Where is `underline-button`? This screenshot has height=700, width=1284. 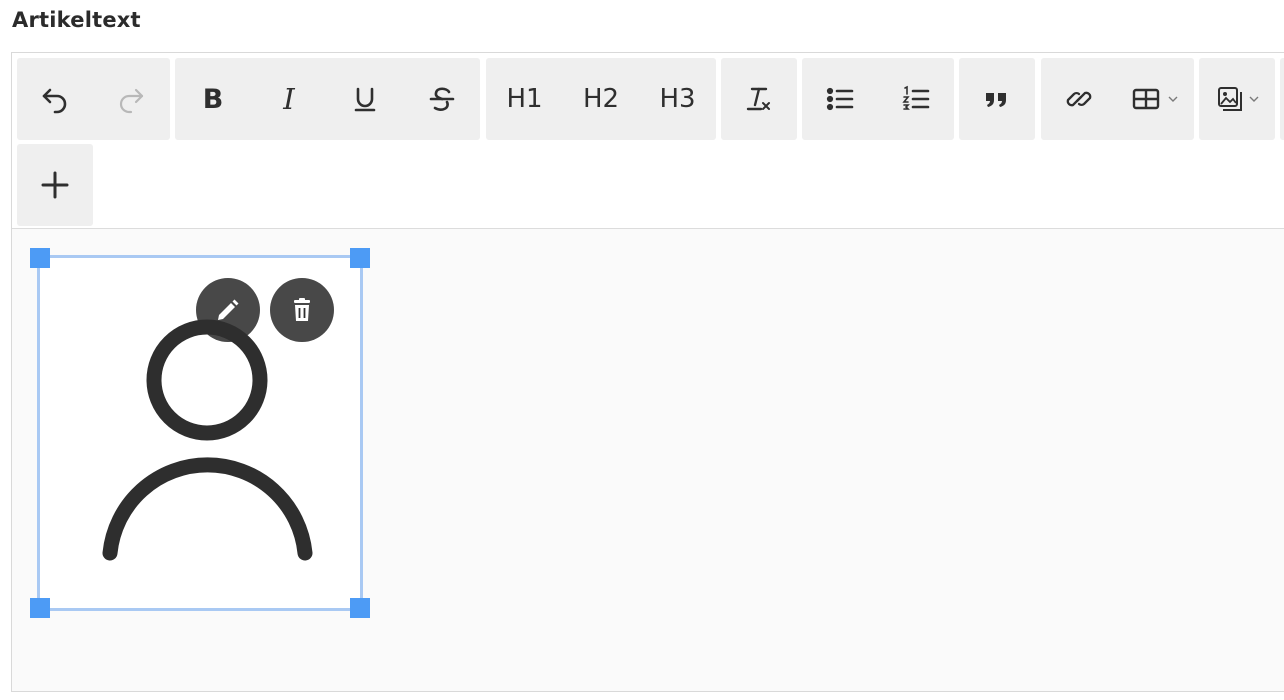
underline-button is located at coordinates (365, 99).